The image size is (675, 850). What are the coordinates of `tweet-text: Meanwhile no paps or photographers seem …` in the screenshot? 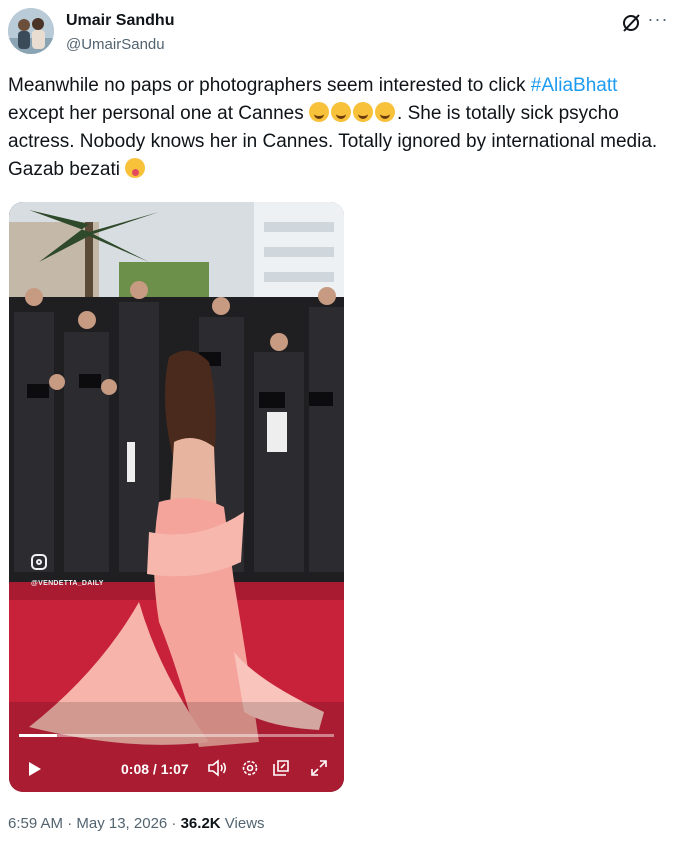 It's located at (338, 128).